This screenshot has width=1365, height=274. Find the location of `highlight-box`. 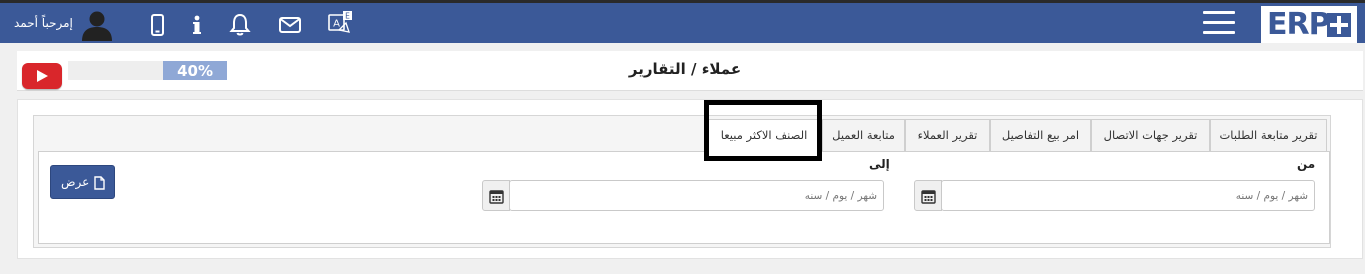

highlight-box is located at coordinates (763, 130).